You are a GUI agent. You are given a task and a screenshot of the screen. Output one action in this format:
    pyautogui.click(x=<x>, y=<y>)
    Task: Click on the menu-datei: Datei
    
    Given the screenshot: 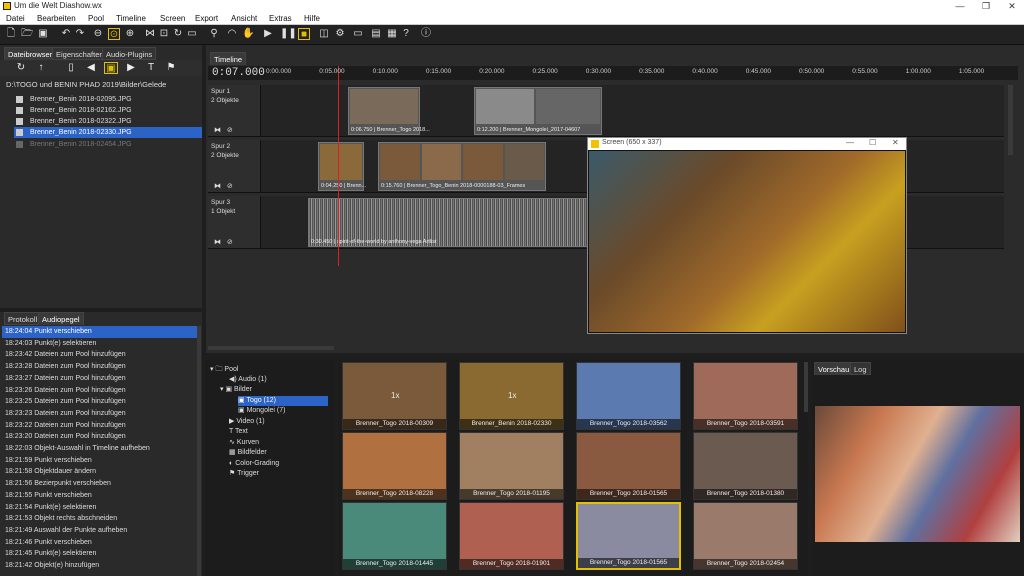 What is the action you would take?
    pyautogui.click(x=15, y=18)
    